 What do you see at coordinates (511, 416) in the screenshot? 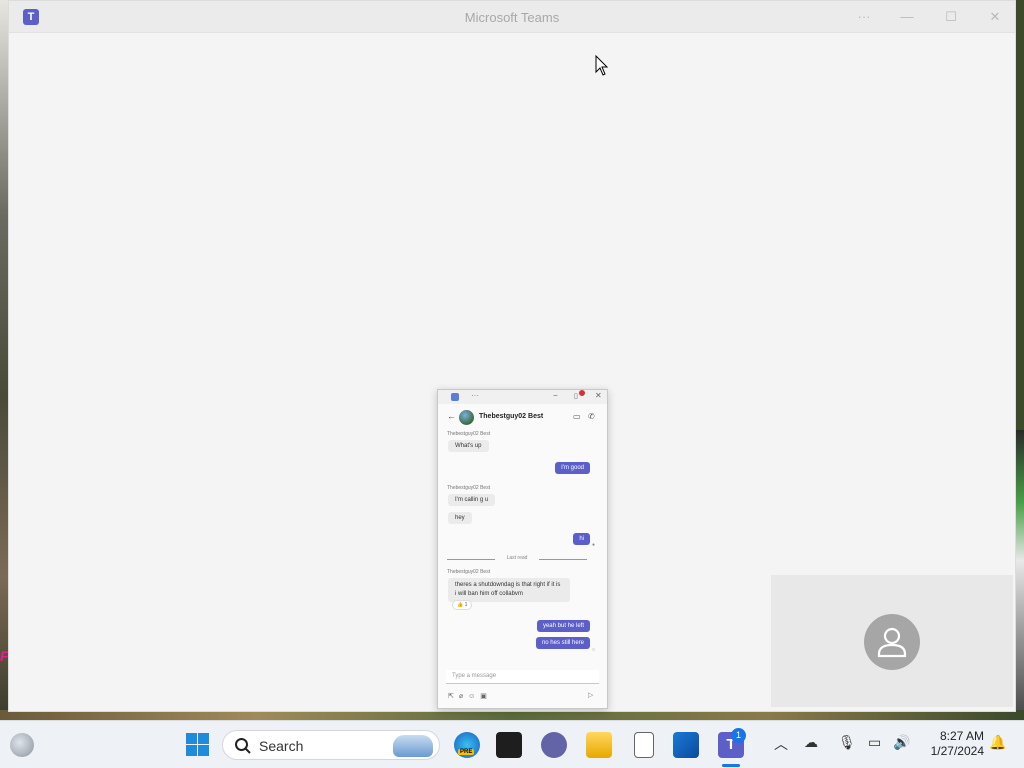
I see `contact-name: Thebestguy02 Best` at bounding box center [511, 416].